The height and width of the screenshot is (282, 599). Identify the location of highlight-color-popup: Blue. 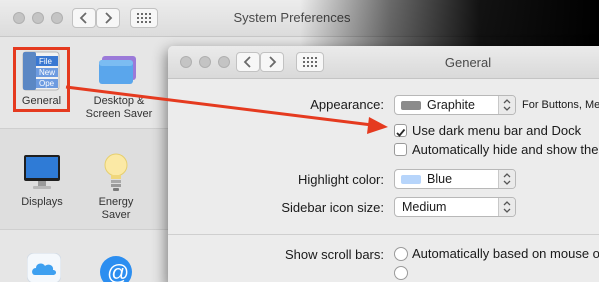
(455, 179).